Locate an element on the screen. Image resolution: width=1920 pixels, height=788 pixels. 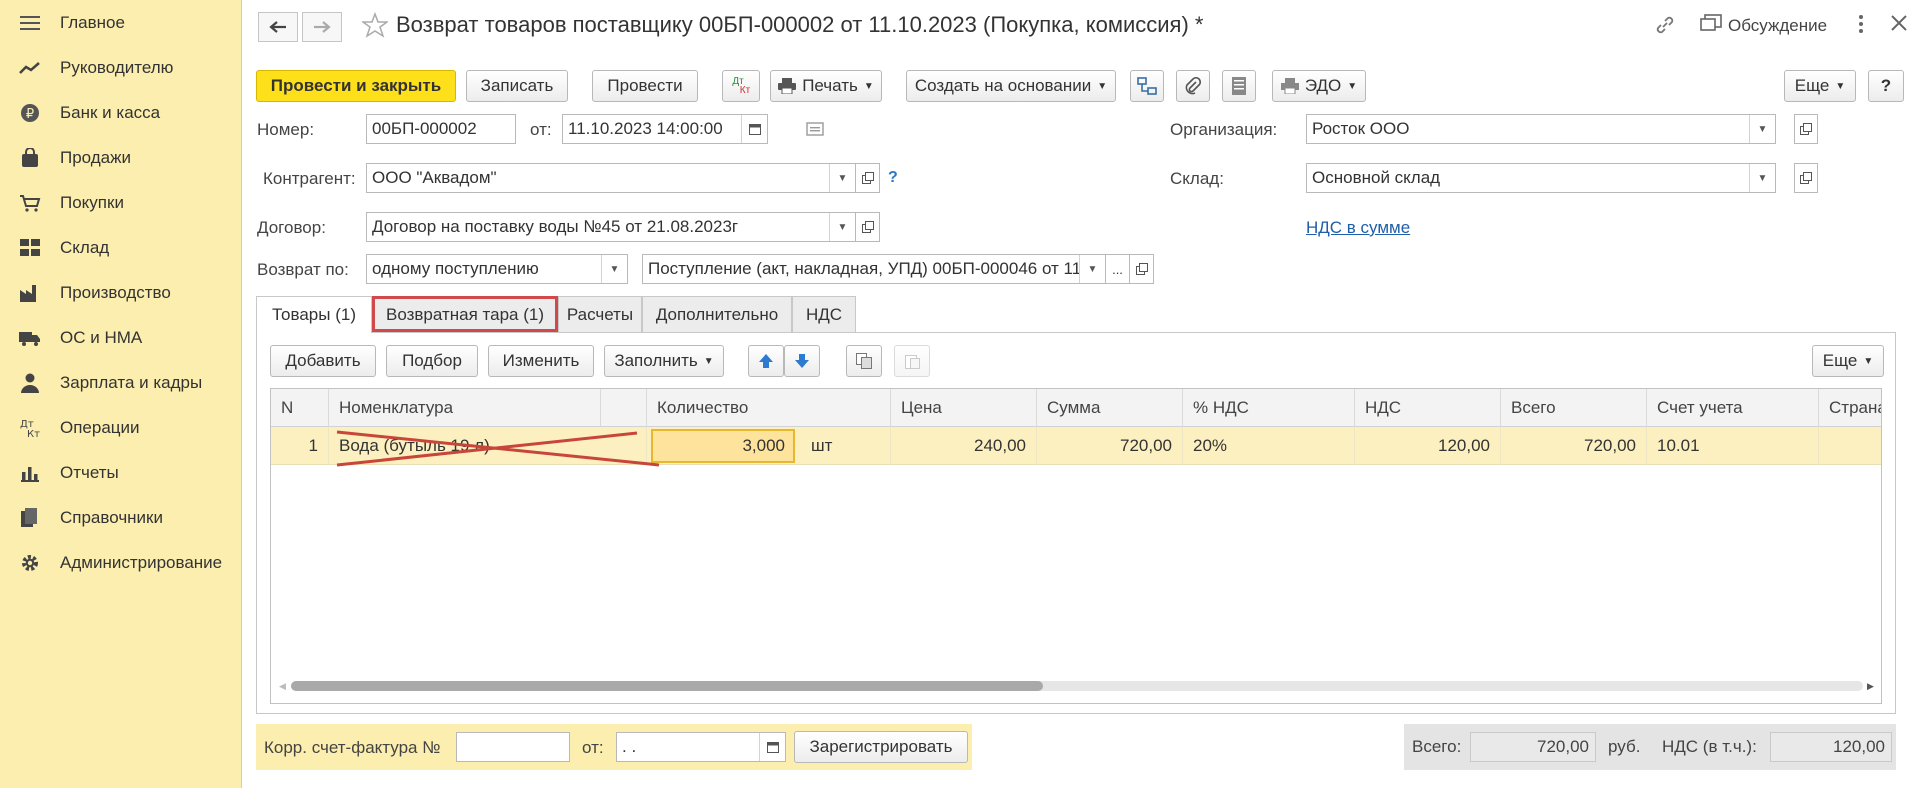
cell-vat-rate: 20% is located at coordinates (1269, 446).